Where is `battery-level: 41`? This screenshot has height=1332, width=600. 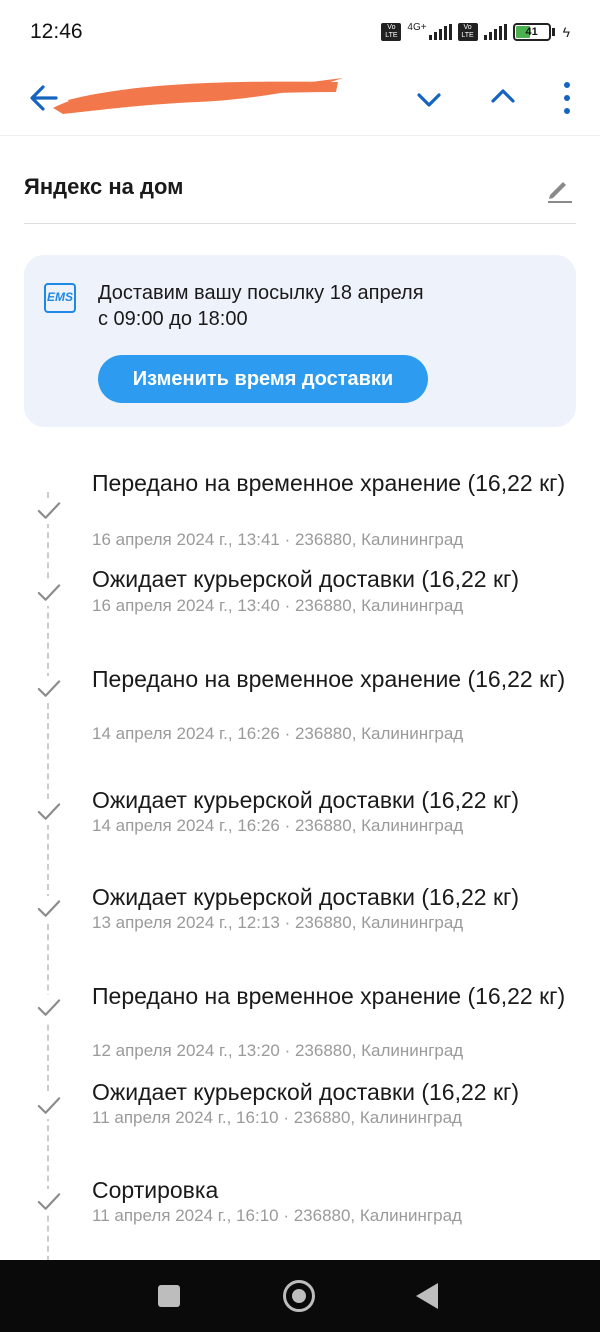 battery-level: 41 is located at coordinates (531, 32).